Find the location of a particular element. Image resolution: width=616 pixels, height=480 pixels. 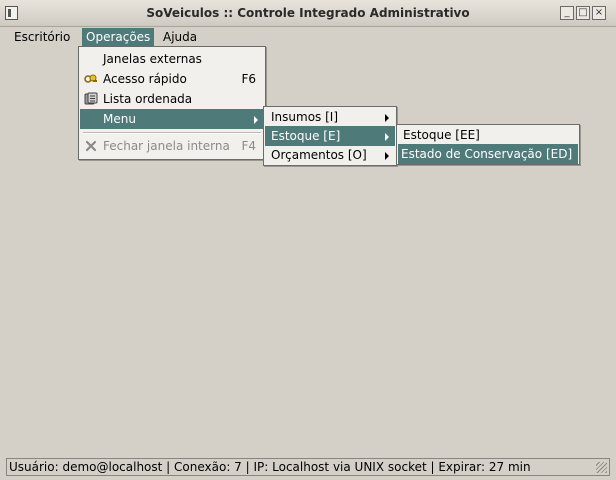

menu-item-label: Acesso rápido is located at coordinates (145, 79).